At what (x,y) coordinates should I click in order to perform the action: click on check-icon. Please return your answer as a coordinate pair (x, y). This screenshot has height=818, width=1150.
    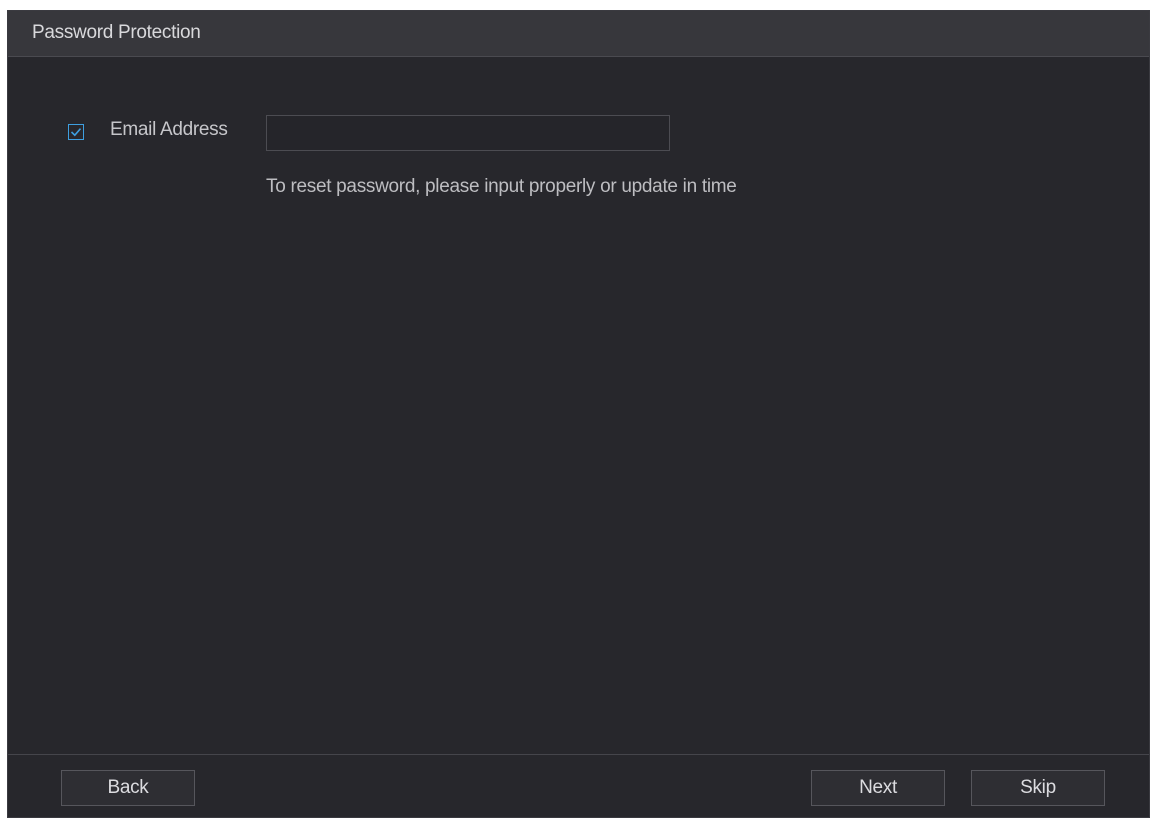
    Looking at the image, I should click on (76, 132).